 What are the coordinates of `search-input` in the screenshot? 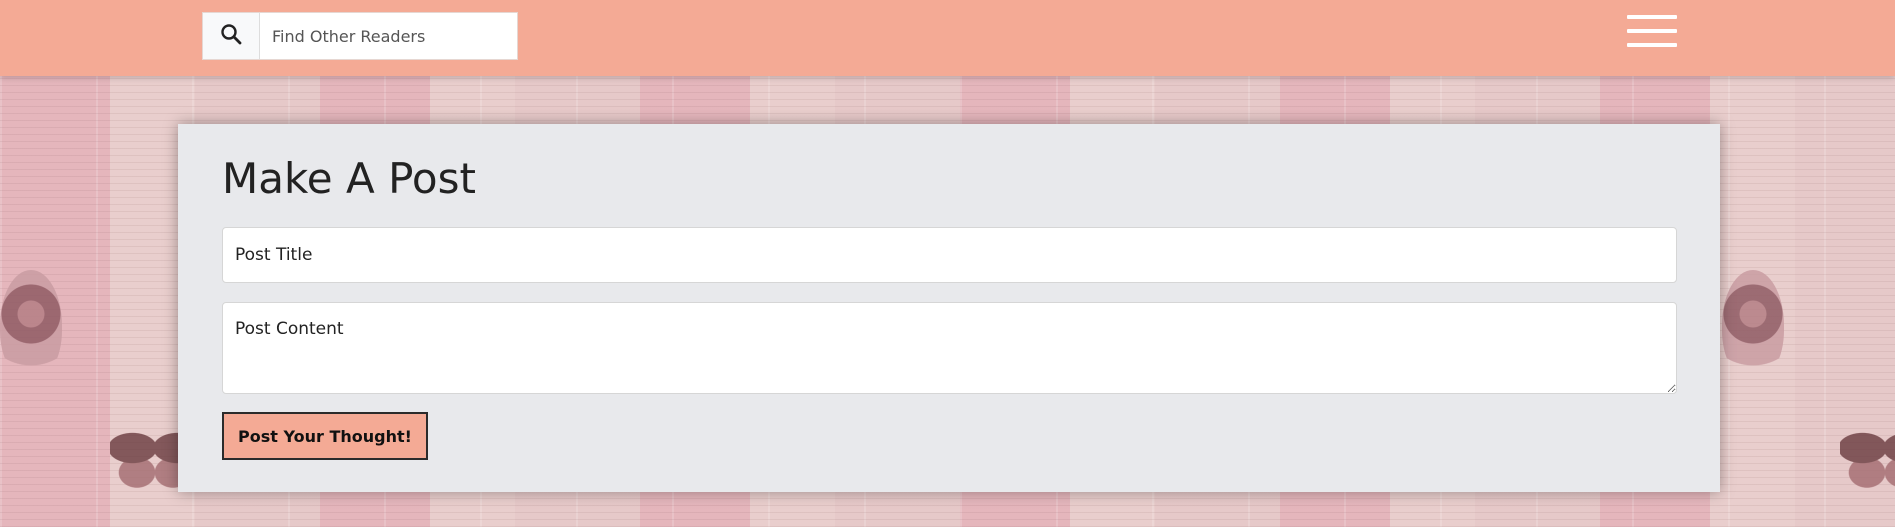 It's located at (388, 36).